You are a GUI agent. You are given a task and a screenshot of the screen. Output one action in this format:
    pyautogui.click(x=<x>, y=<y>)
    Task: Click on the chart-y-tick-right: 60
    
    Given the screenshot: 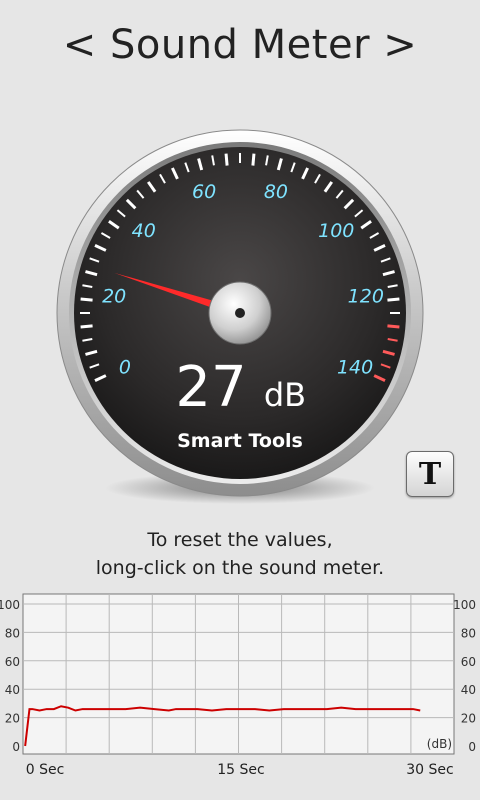 What is the action you would take?
    pyautogui.click(x=468, y=662)
    